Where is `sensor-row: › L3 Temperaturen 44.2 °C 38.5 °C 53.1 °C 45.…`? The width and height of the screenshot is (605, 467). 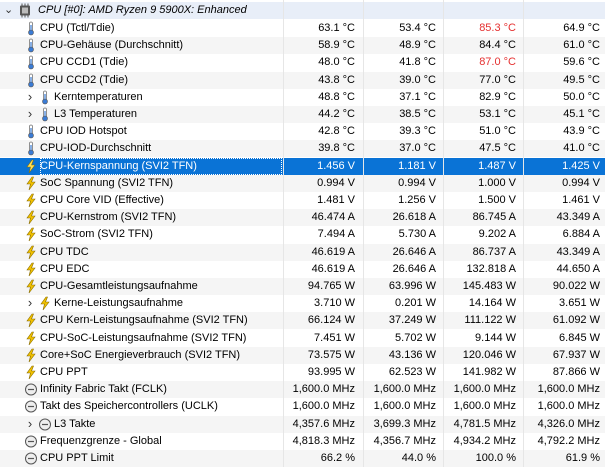
sensor-row: › L3 Temperaturen 44.2 °C 38.5 °C 53.1 °C 45.… is located at coordinates (302, 114).